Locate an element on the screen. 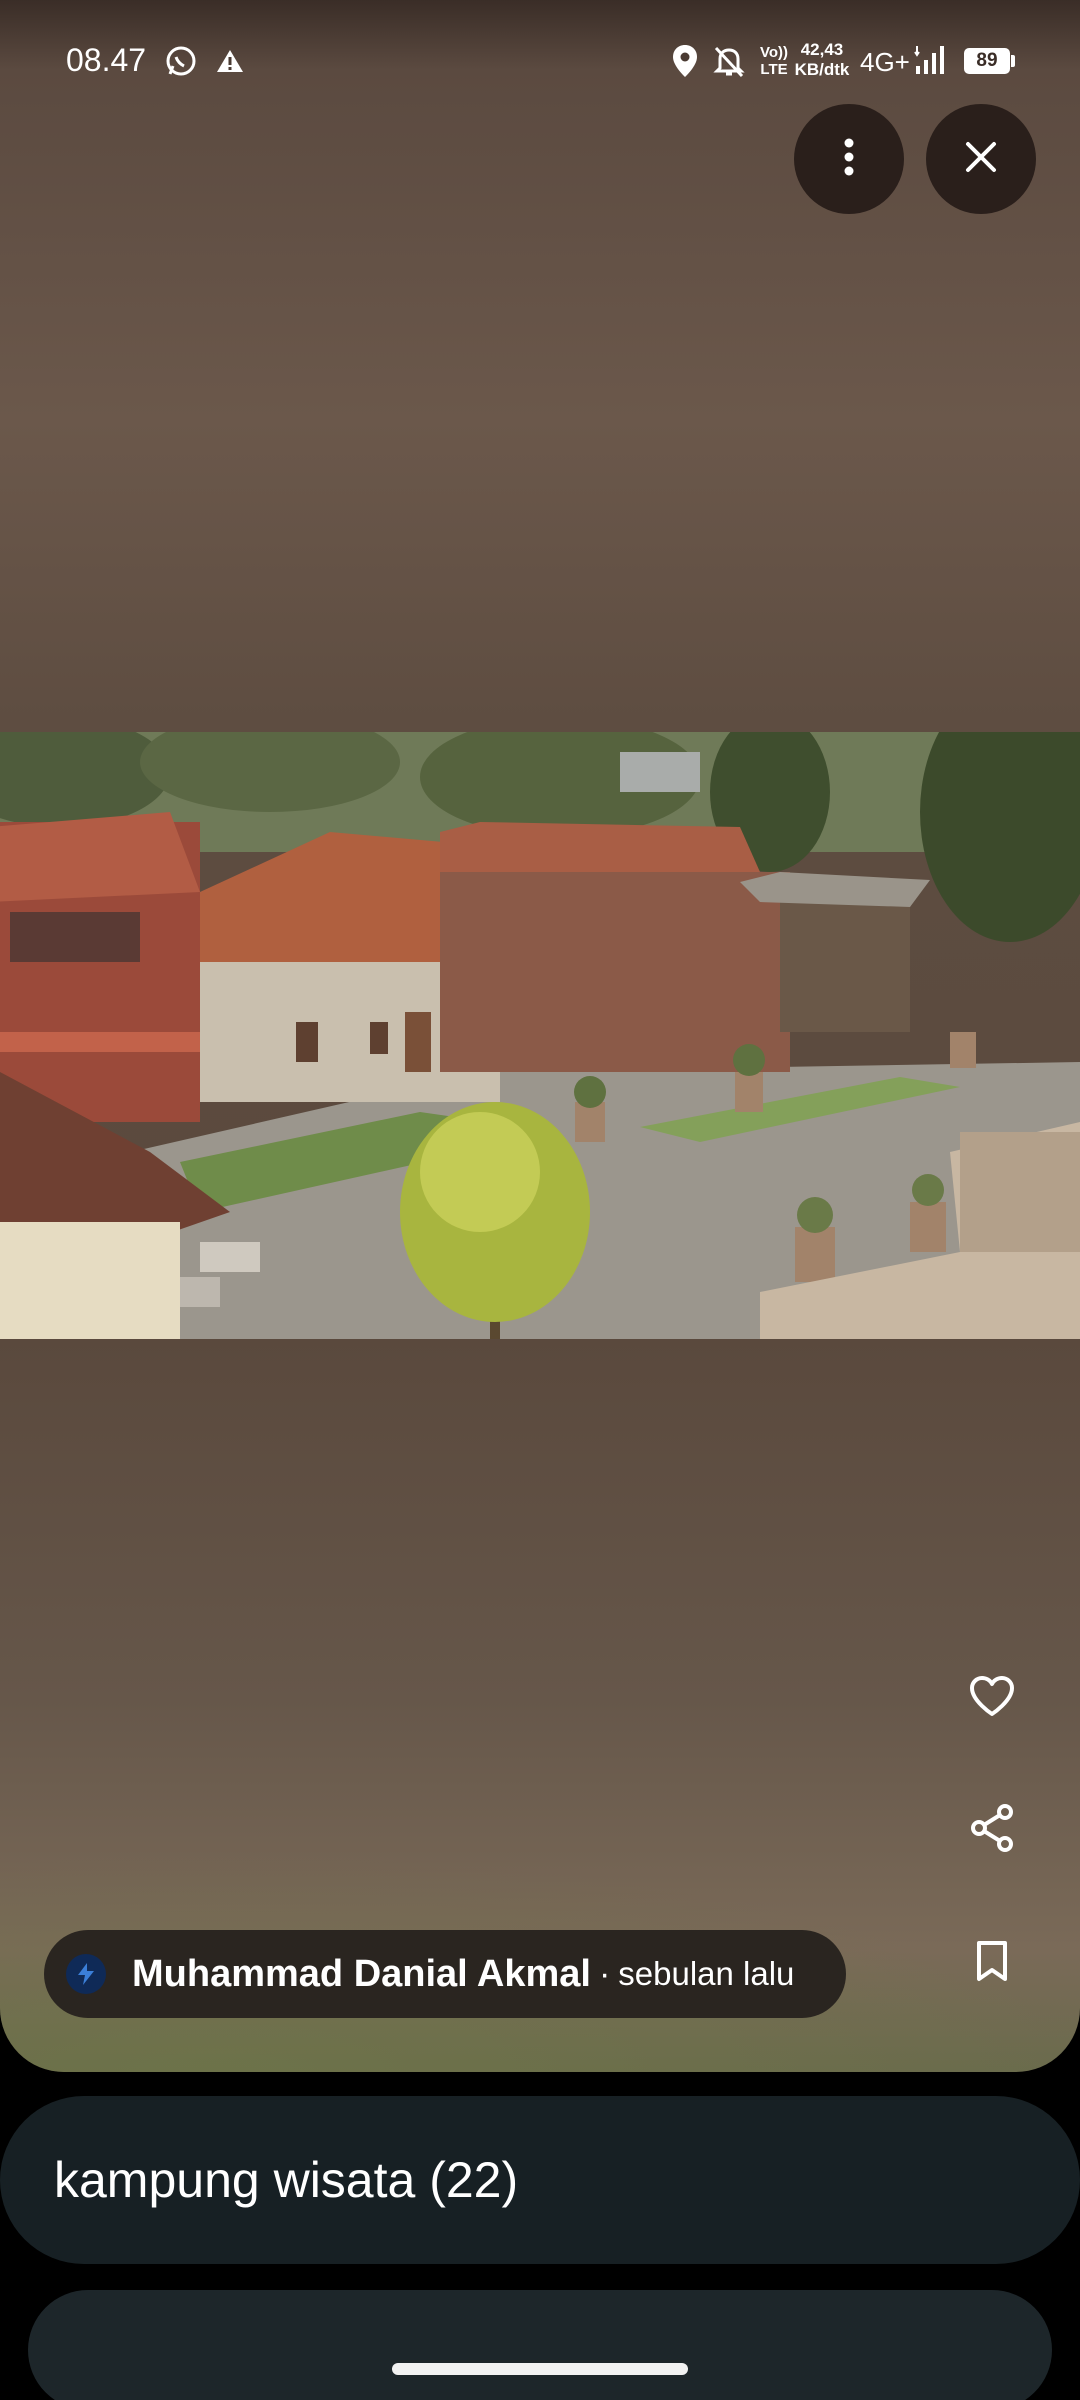  author-chip: Muhammad Danial Akmal · sebulan lalu is located at coordinates (445, 1974).